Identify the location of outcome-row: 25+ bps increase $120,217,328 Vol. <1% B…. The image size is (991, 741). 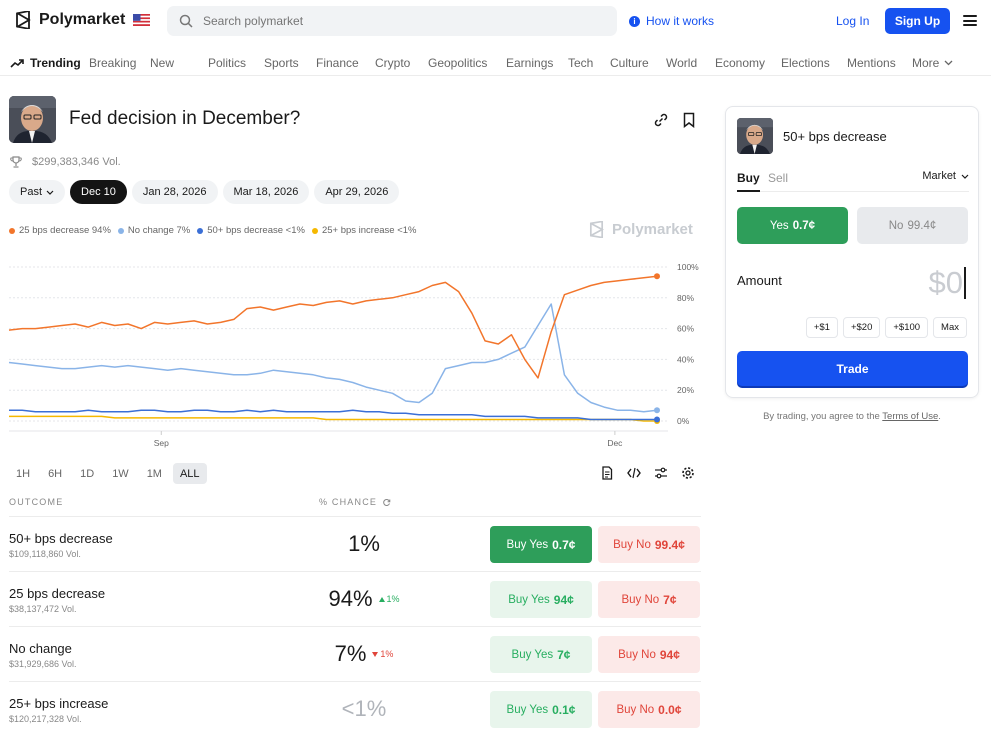
(355, 709).